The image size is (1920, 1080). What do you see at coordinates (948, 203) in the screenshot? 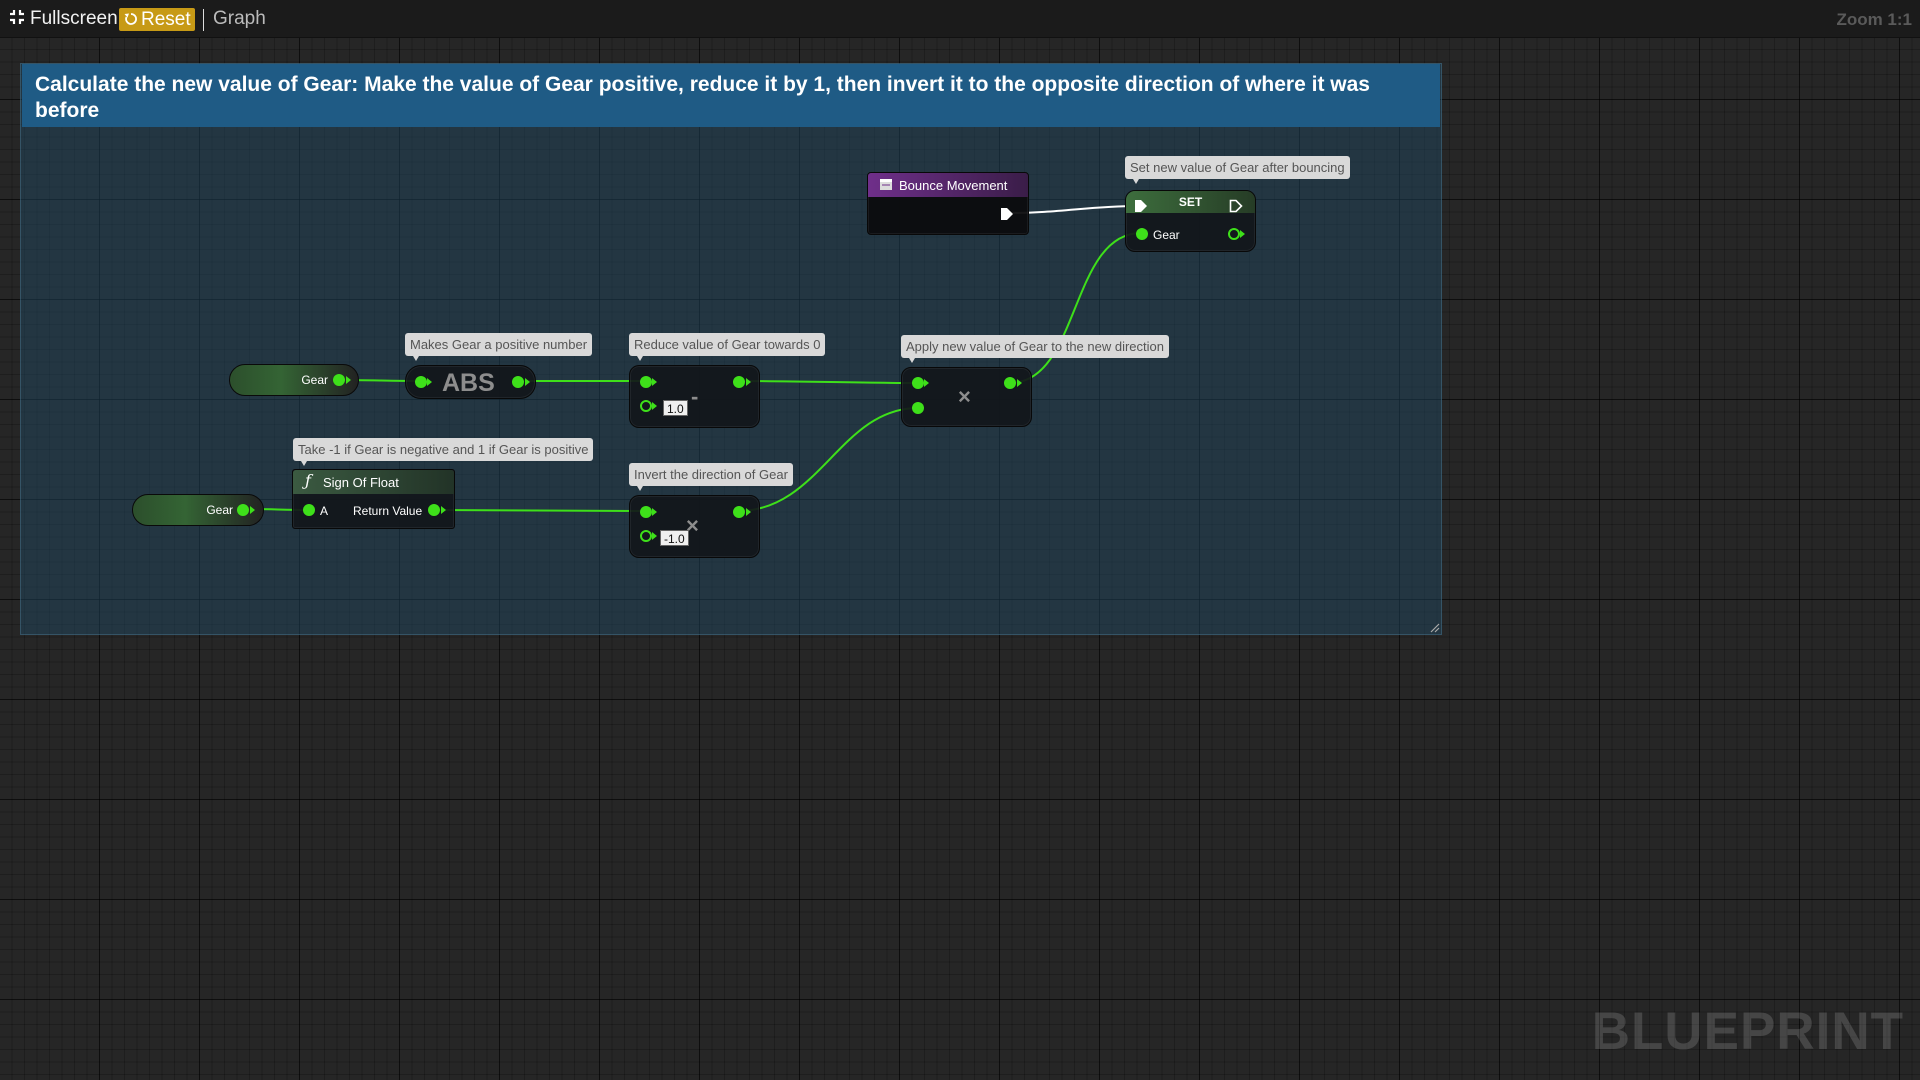
I see `bounce-movement-event-node: Bounce Movement` at bounding box center [948, 203].